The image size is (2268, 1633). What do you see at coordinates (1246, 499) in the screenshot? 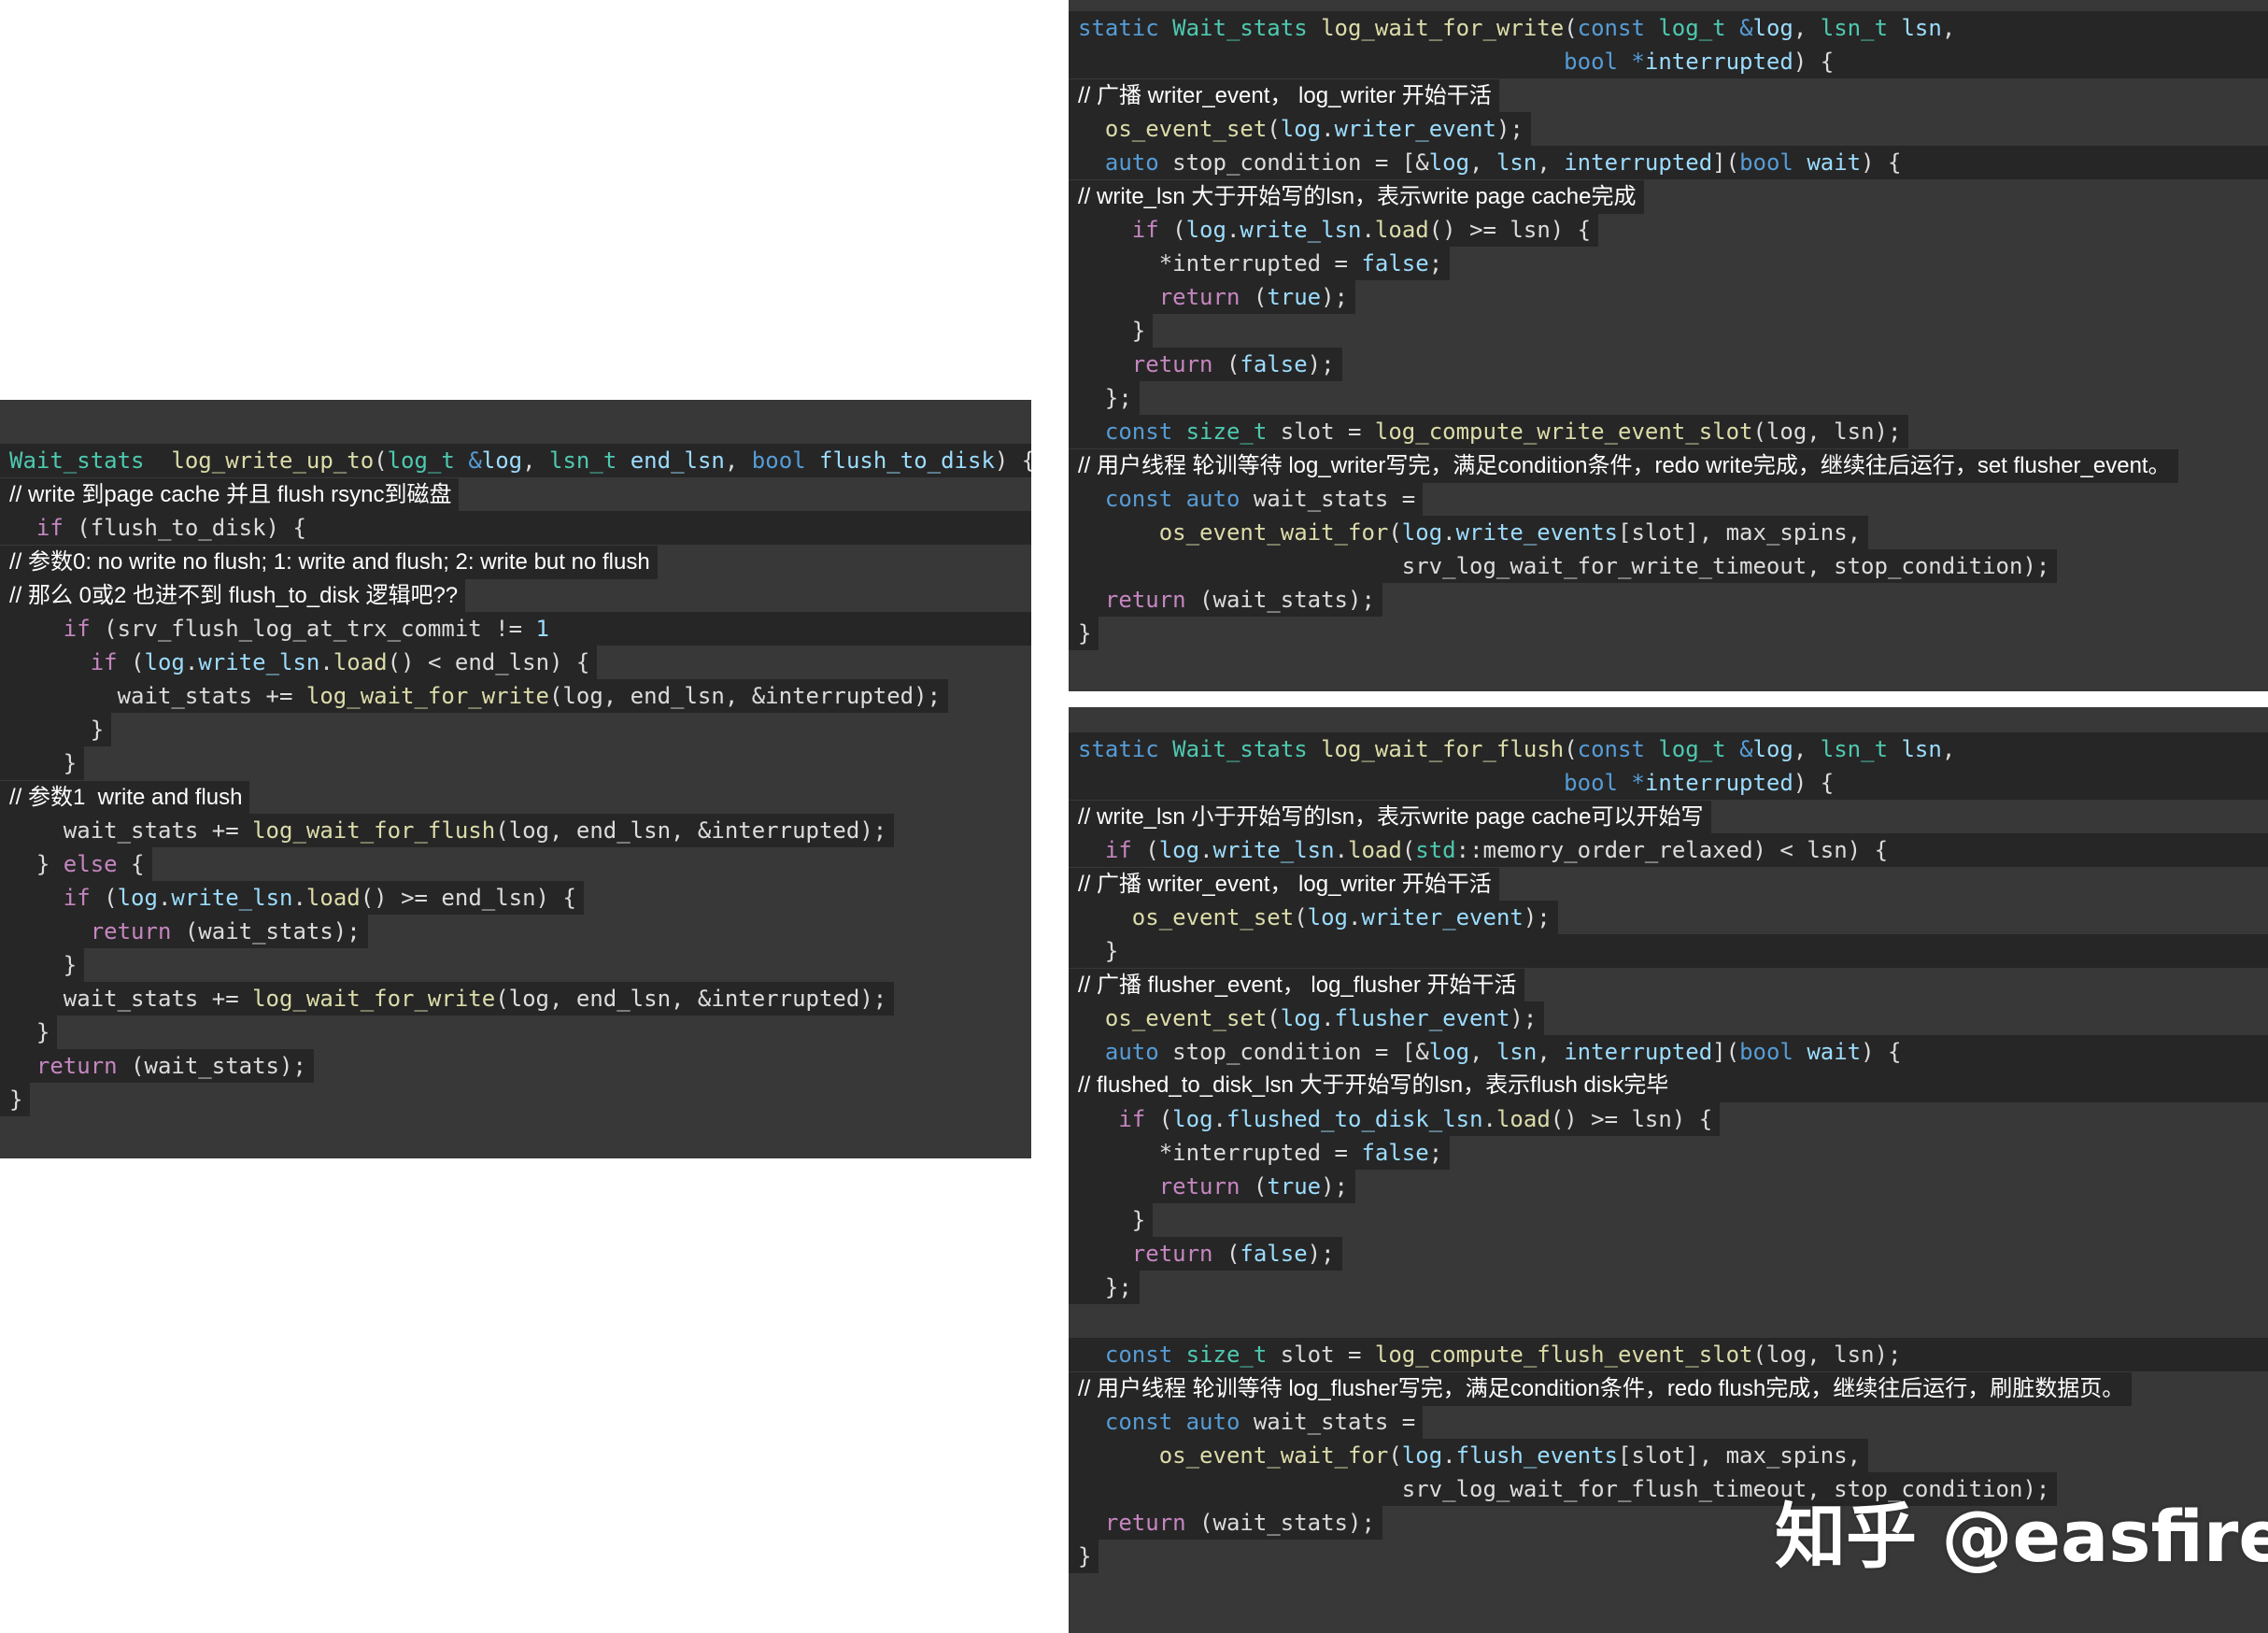
I see `code-line-text: const auto wait_stats =` at bounding box center [1246, 499].